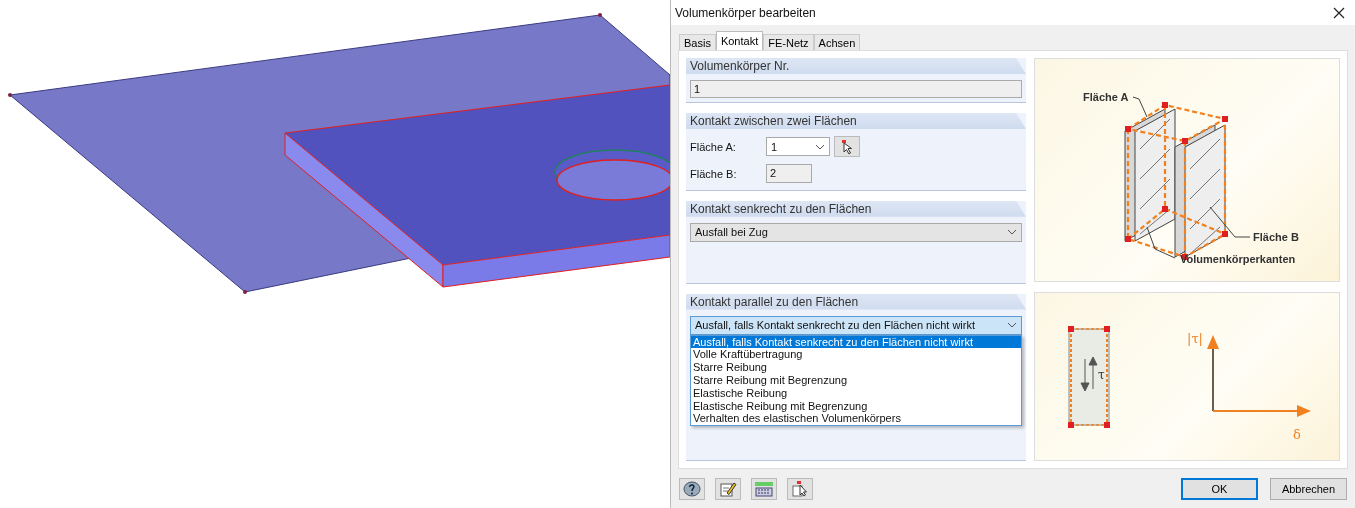 The width and height of the screenshot is (1355, 508). Describe the element at coordinates (789, 173) in the screenshot. I see `surface-b-field: 2` at that location.